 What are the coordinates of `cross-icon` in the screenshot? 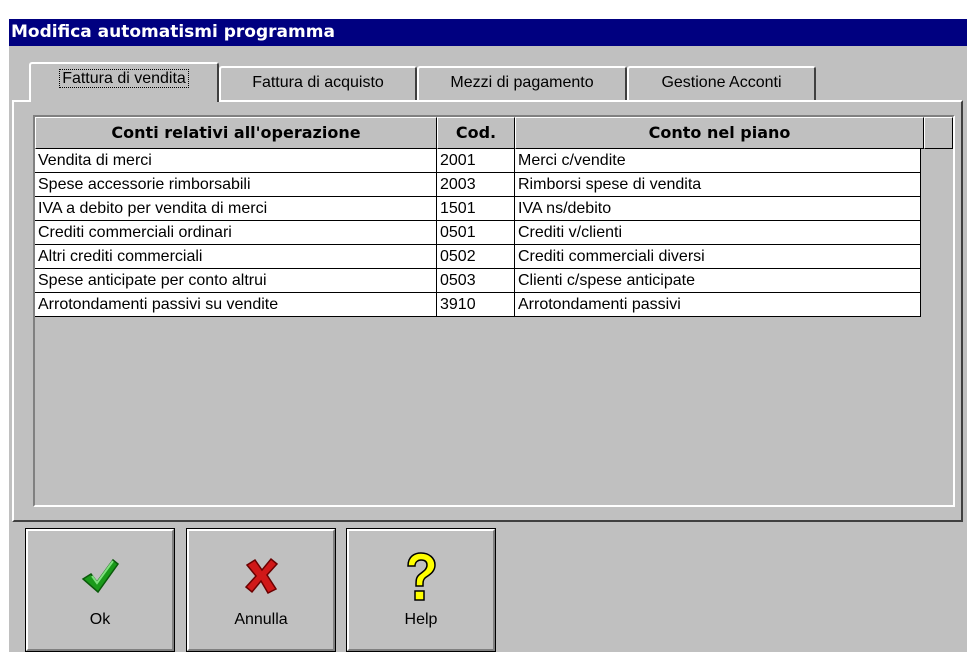 It's located at (261, 578).